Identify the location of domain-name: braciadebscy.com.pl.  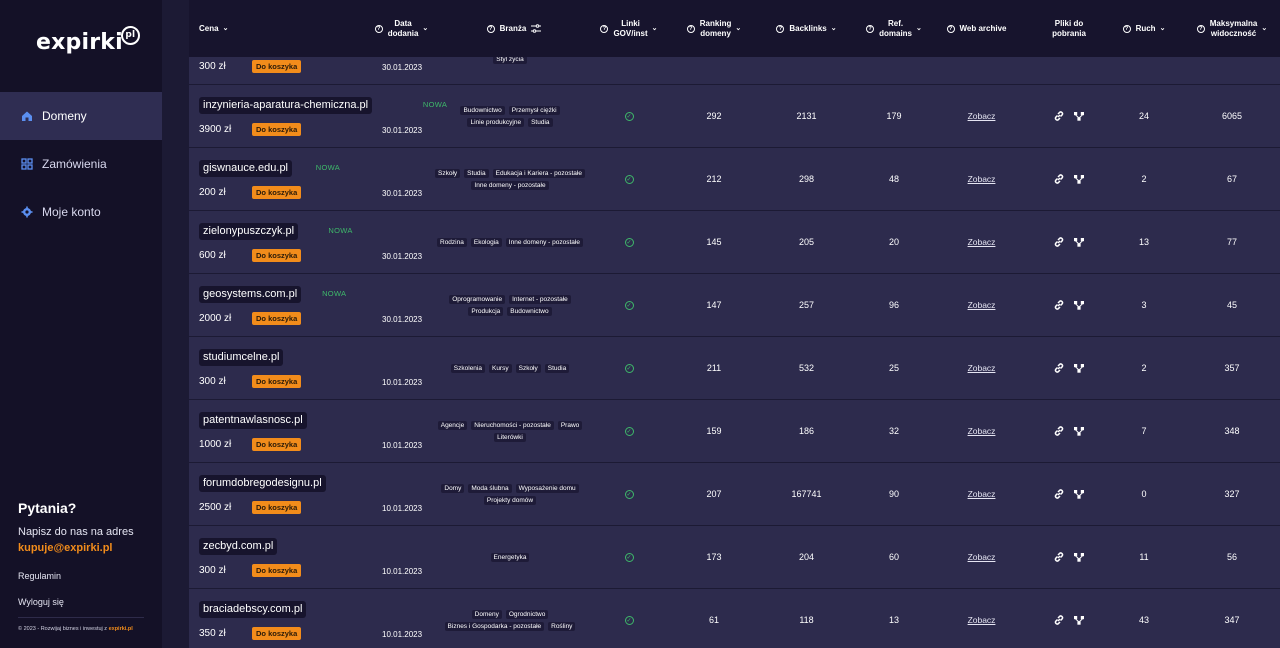
(253, 609).